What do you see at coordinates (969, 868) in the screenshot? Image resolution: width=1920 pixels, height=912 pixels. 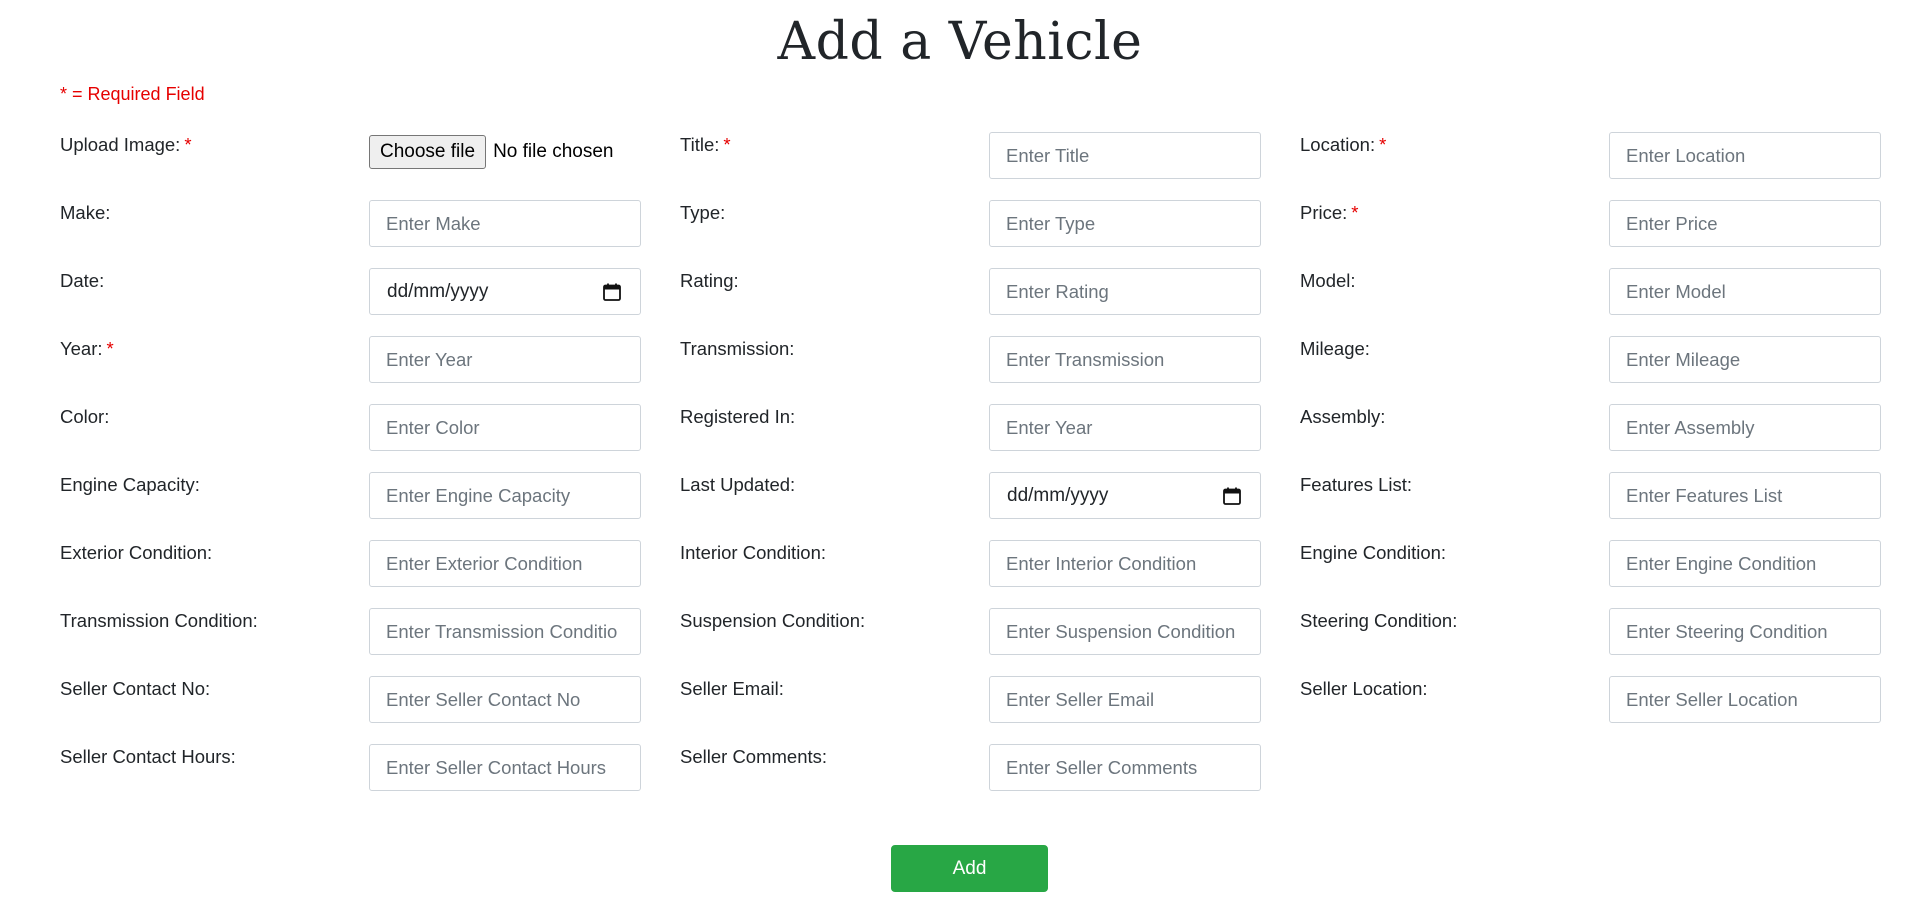 I see `add-button: Add` at bounding box center [969, 868].